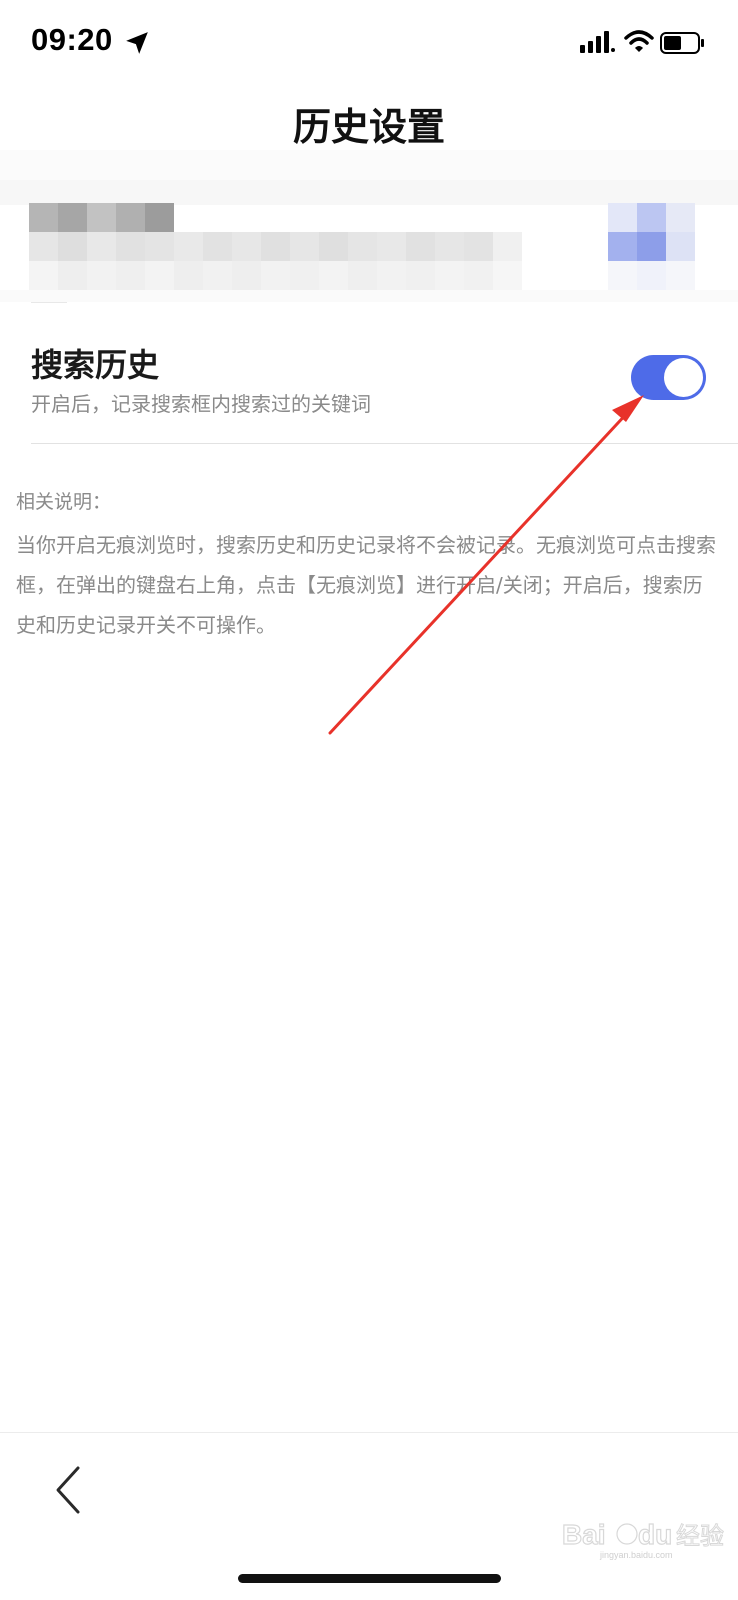 The width and height of the screenshot is (738, 1600). What do you see at coordinates (682, 43) in the screenshot?
I see `battery-icon` at bounding box center [682, 43].